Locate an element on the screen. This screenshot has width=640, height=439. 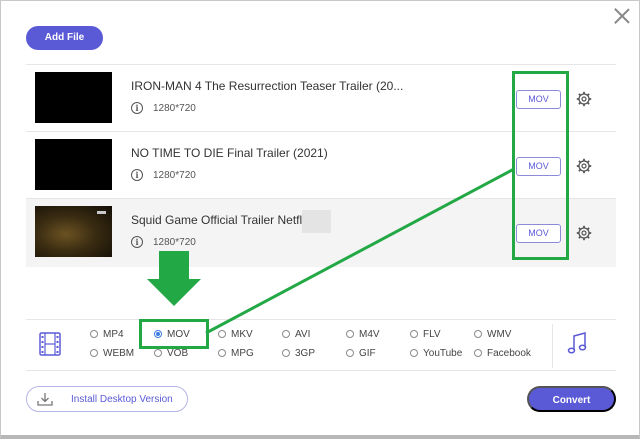
close-icon is located at coordinates (622, 16).